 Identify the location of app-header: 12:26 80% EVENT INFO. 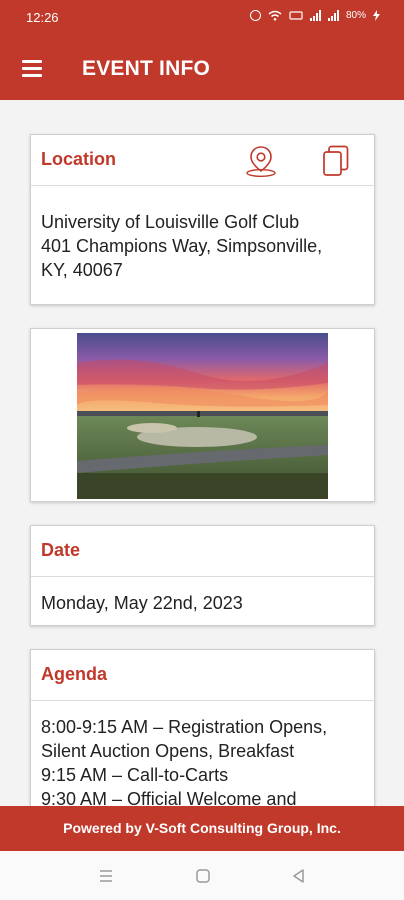
(202, 50).